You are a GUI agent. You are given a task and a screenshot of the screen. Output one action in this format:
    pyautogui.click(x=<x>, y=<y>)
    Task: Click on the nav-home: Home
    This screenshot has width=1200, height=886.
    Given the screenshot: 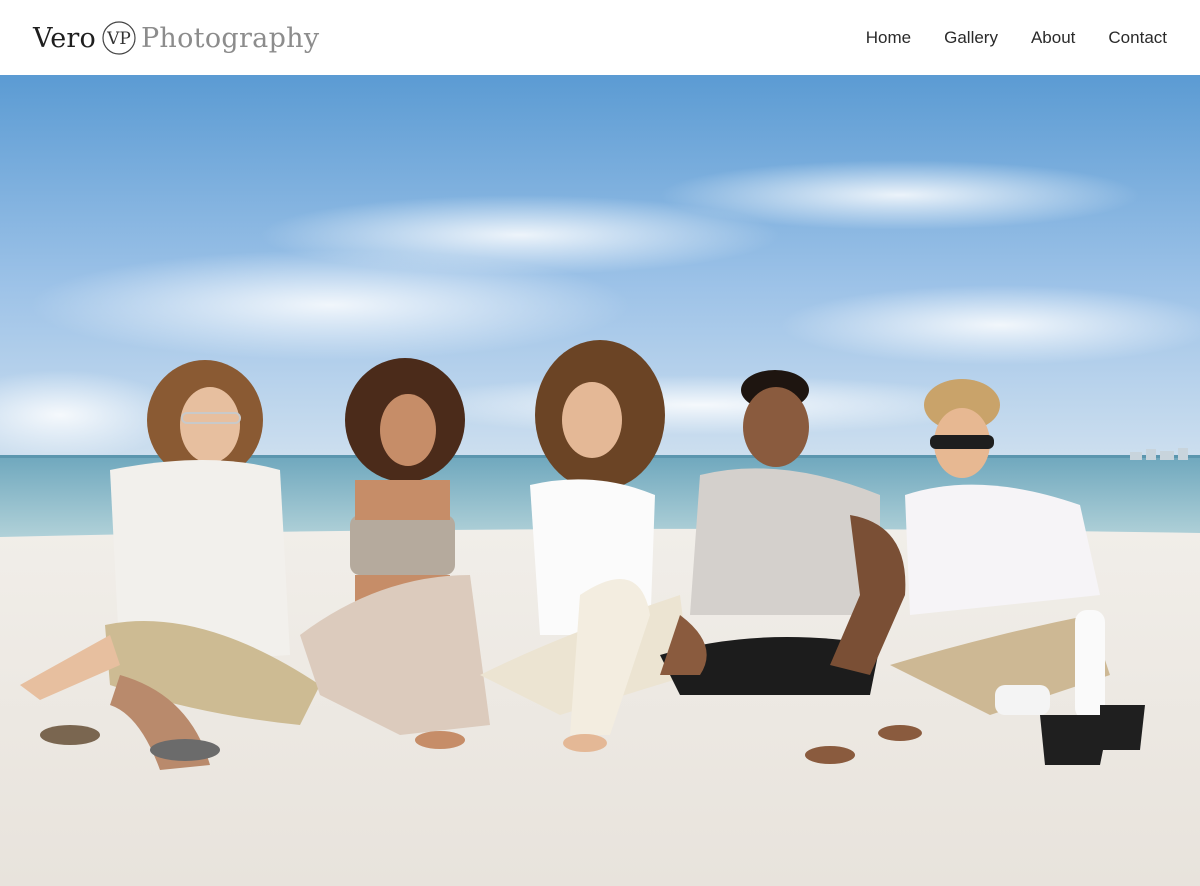 What is the action you would take?
    pyautogui.click(x=888, y=38)
    